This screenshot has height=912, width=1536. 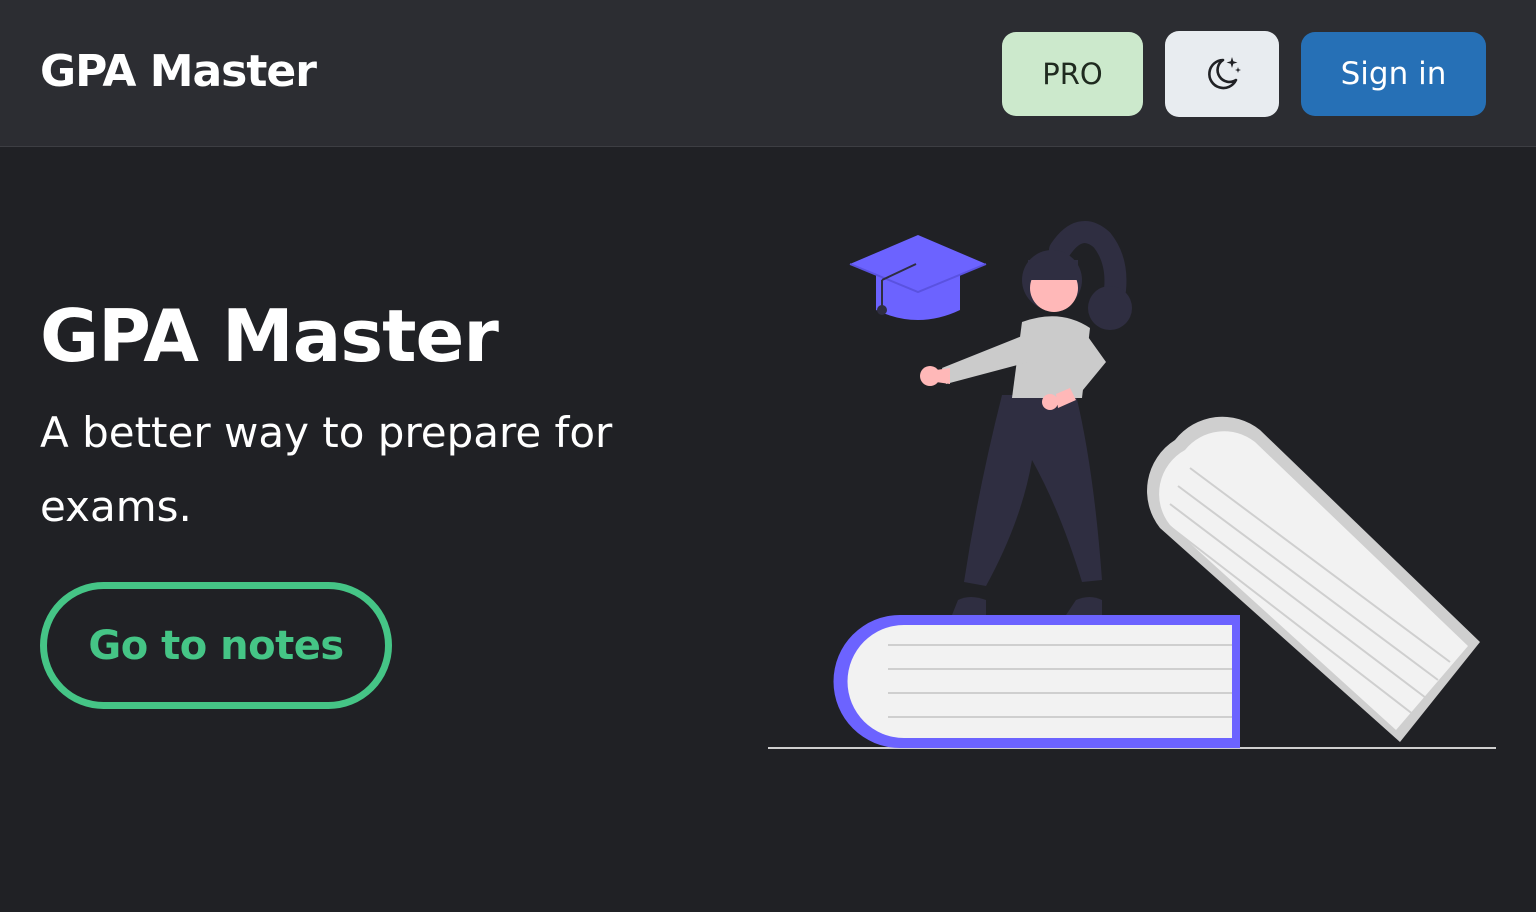 I want to click on graduation-cap-icon, so click(x=918, y=277).